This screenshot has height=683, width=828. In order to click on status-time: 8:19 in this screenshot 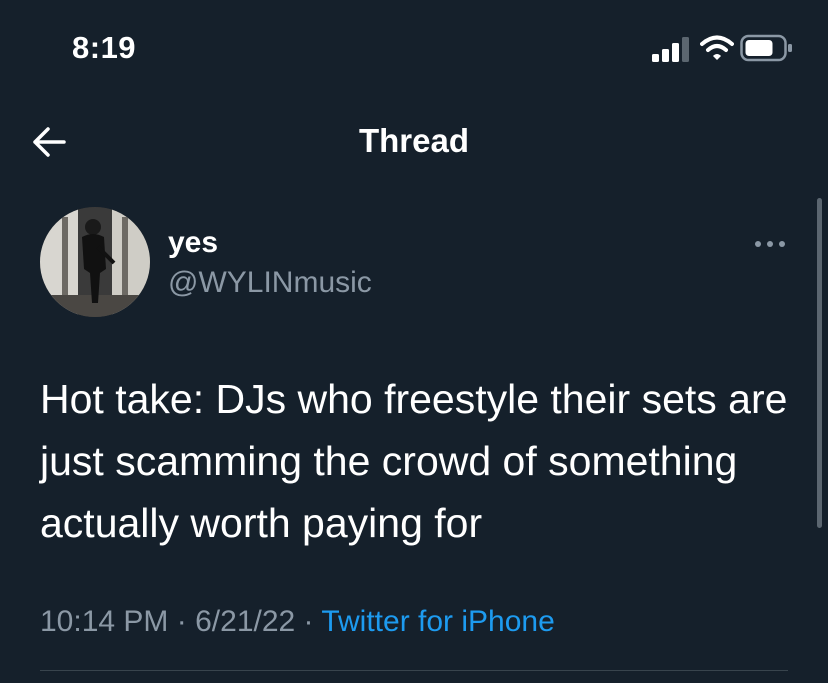, I will do `click(104, 47)`.